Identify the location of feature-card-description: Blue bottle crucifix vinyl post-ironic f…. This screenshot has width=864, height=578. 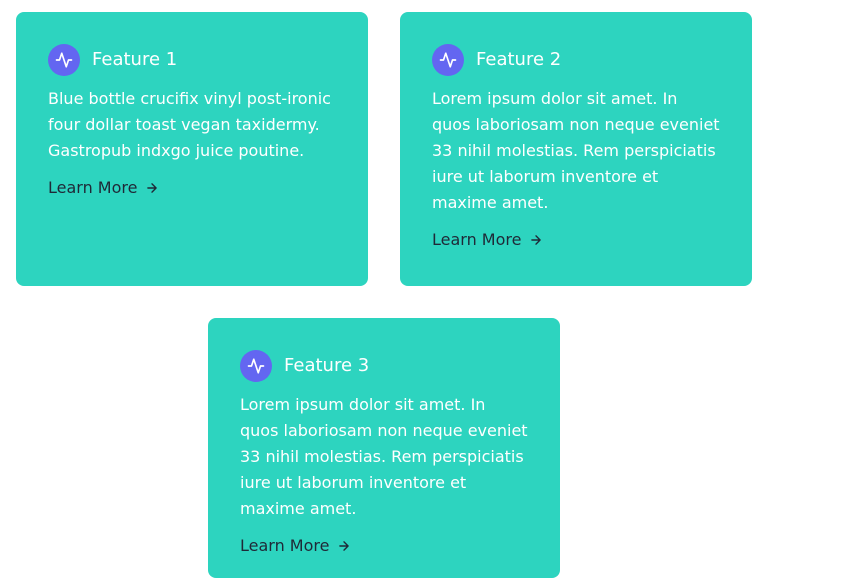
(189, 124).